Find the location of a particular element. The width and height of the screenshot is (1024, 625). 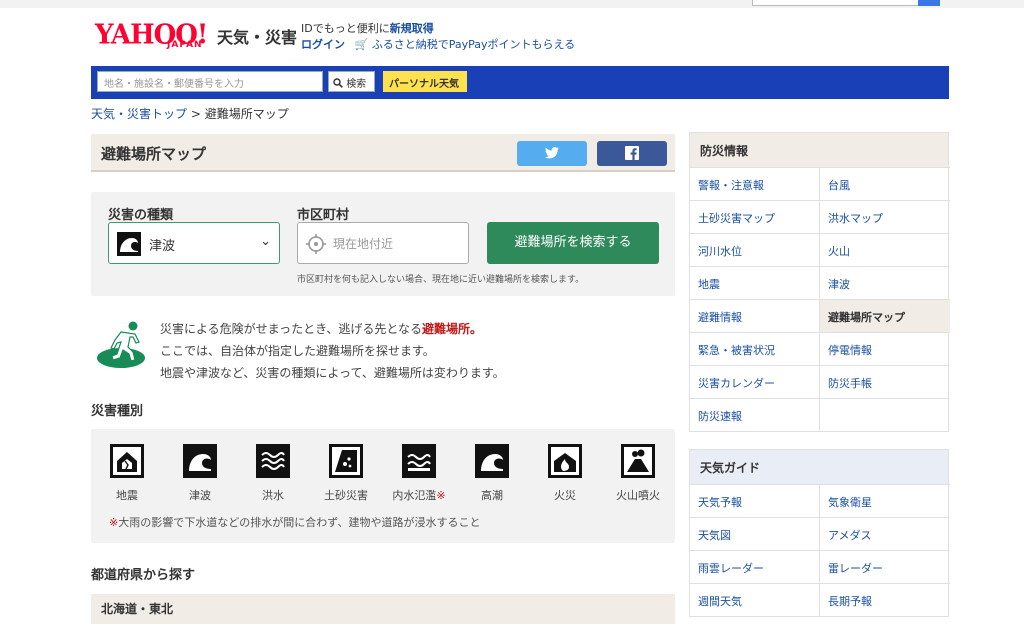

type-landslide: 土砂災害 is located at coordinates (346, 473).